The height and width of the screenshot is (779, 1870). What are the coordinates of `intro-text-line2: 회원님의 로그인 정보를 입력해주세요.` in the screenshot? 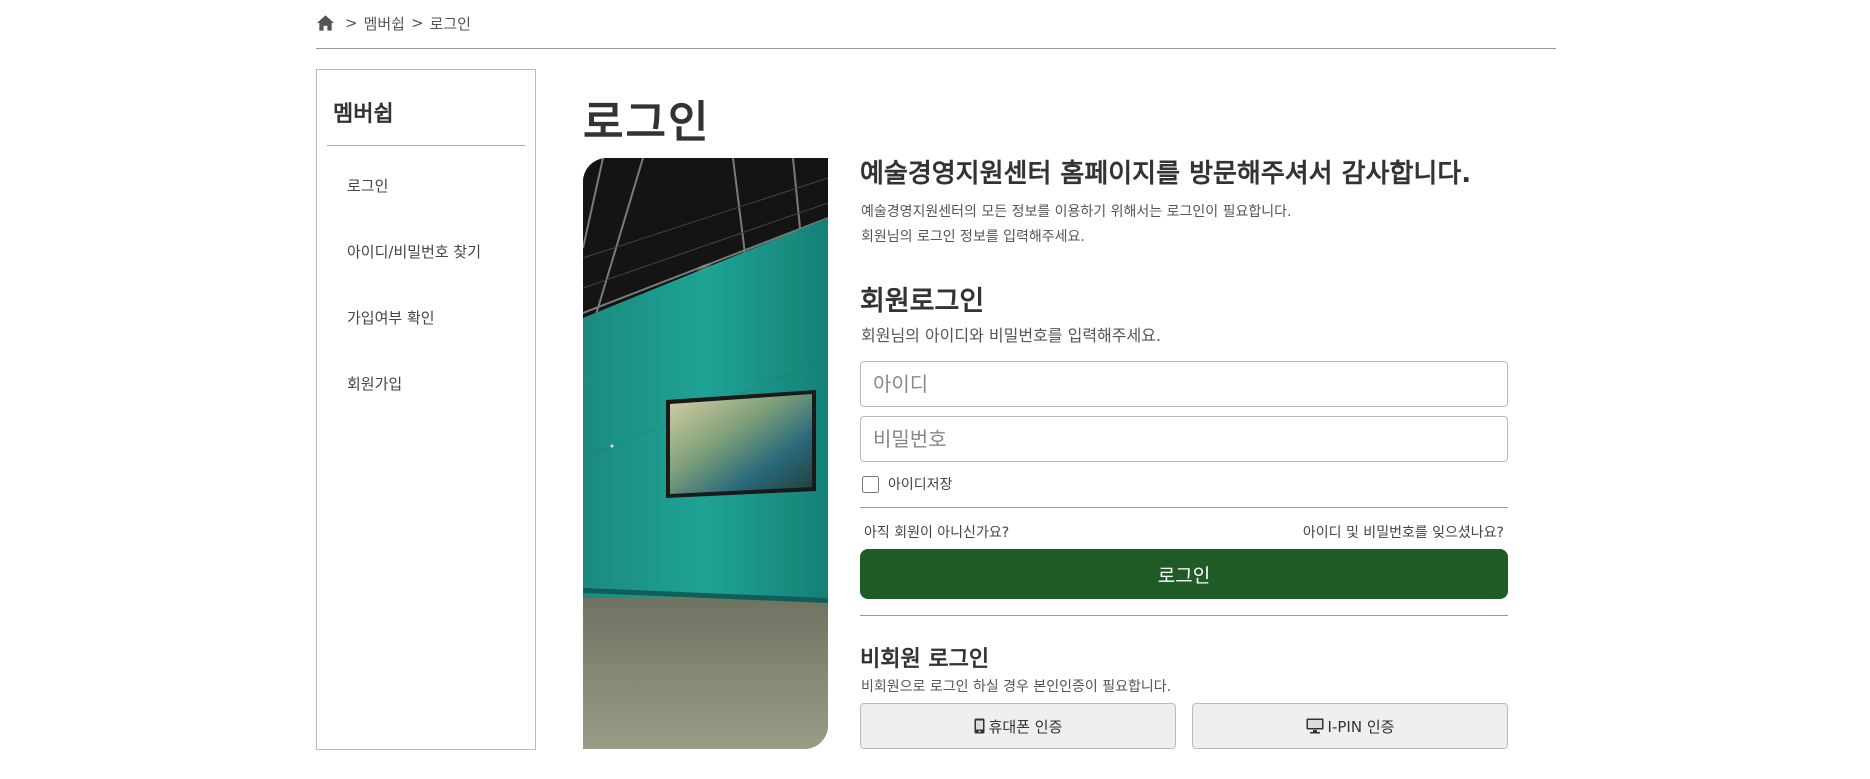 It's located at (973, 237).